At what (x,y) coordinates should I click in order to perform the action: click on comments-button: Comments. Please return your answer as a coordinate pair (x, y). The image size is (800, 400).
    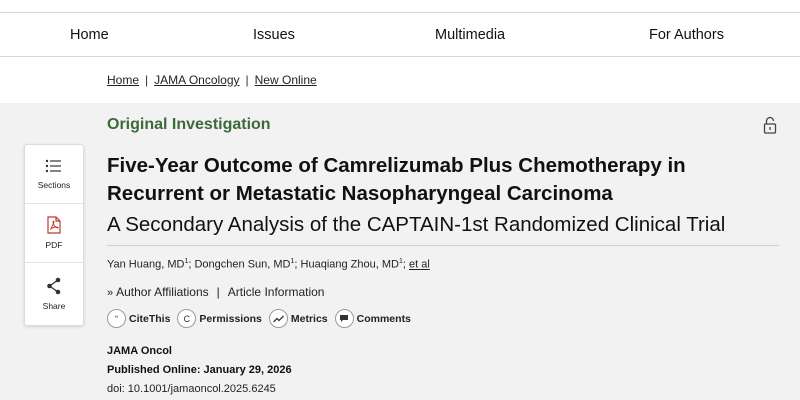
    Looking at the image, I should click on (372, 318).